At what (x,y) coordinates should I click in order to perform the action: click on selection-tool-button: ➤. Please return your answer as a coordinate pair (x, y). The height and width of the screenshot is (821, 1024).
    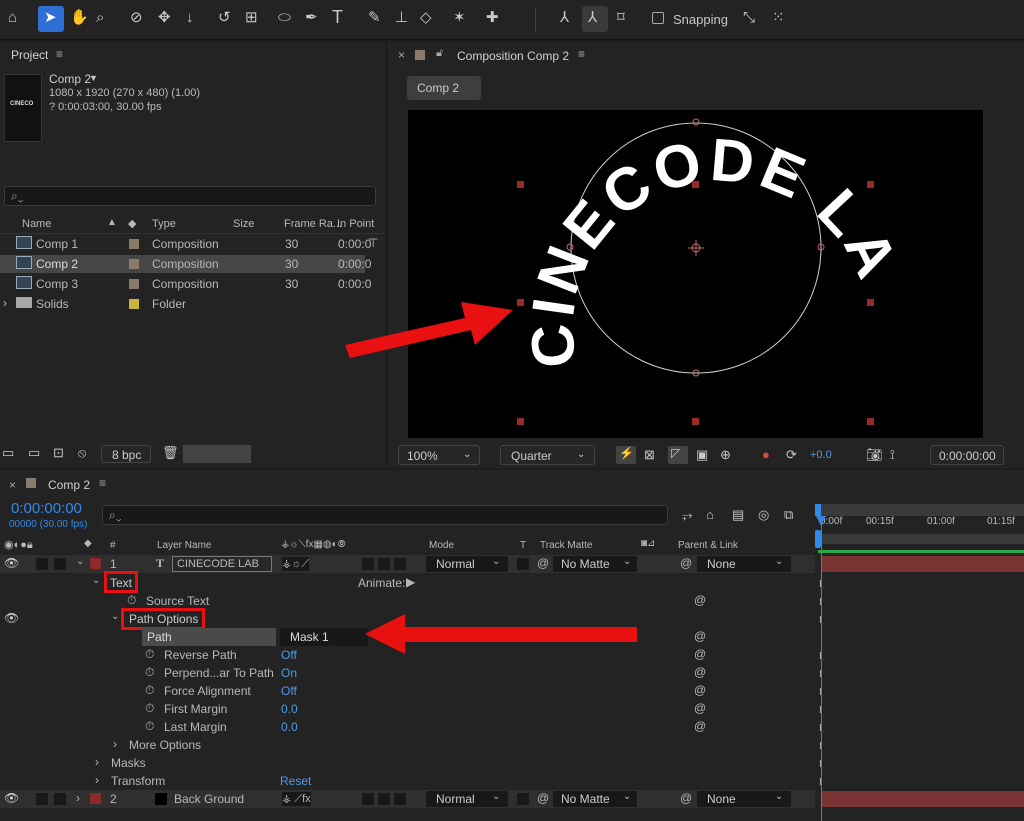
    Looking at the image, I should click on (51, 19).